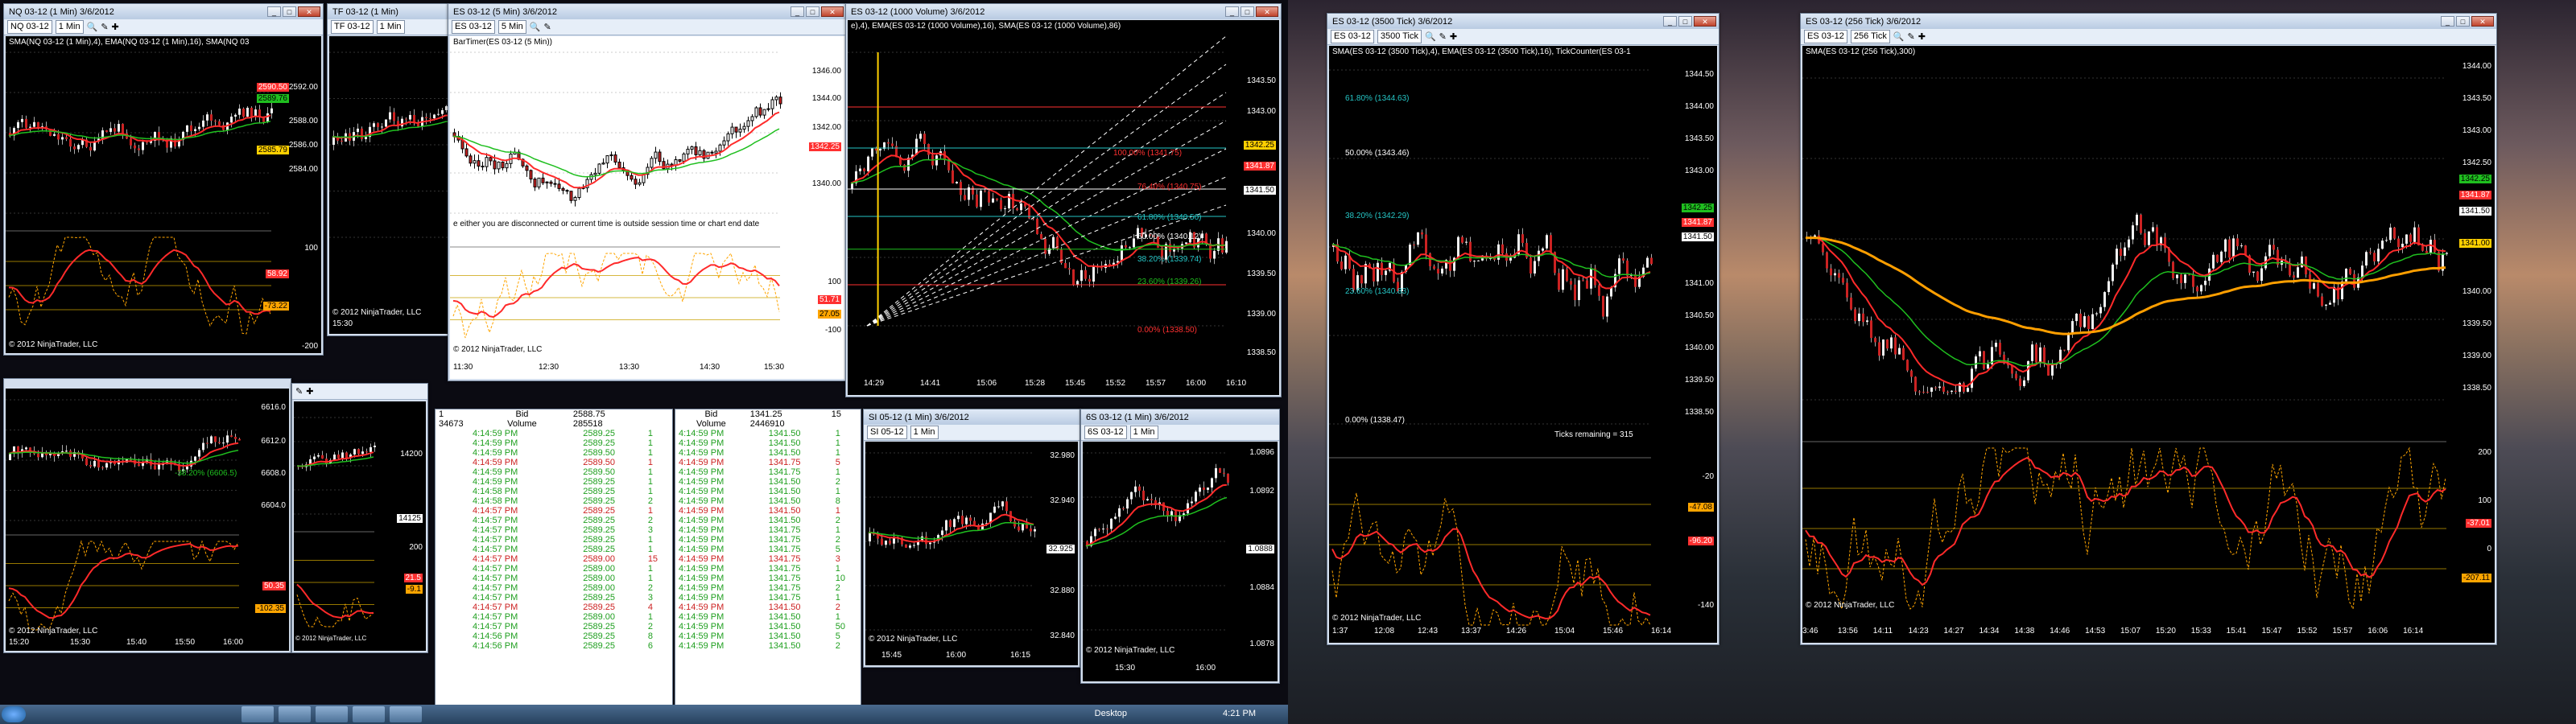 The width and height of the screenshot is (2576, 724). I want to click on window-titlebar: 6S 03-12 (1 Min) 3/6/2012, so click(1180, 417).